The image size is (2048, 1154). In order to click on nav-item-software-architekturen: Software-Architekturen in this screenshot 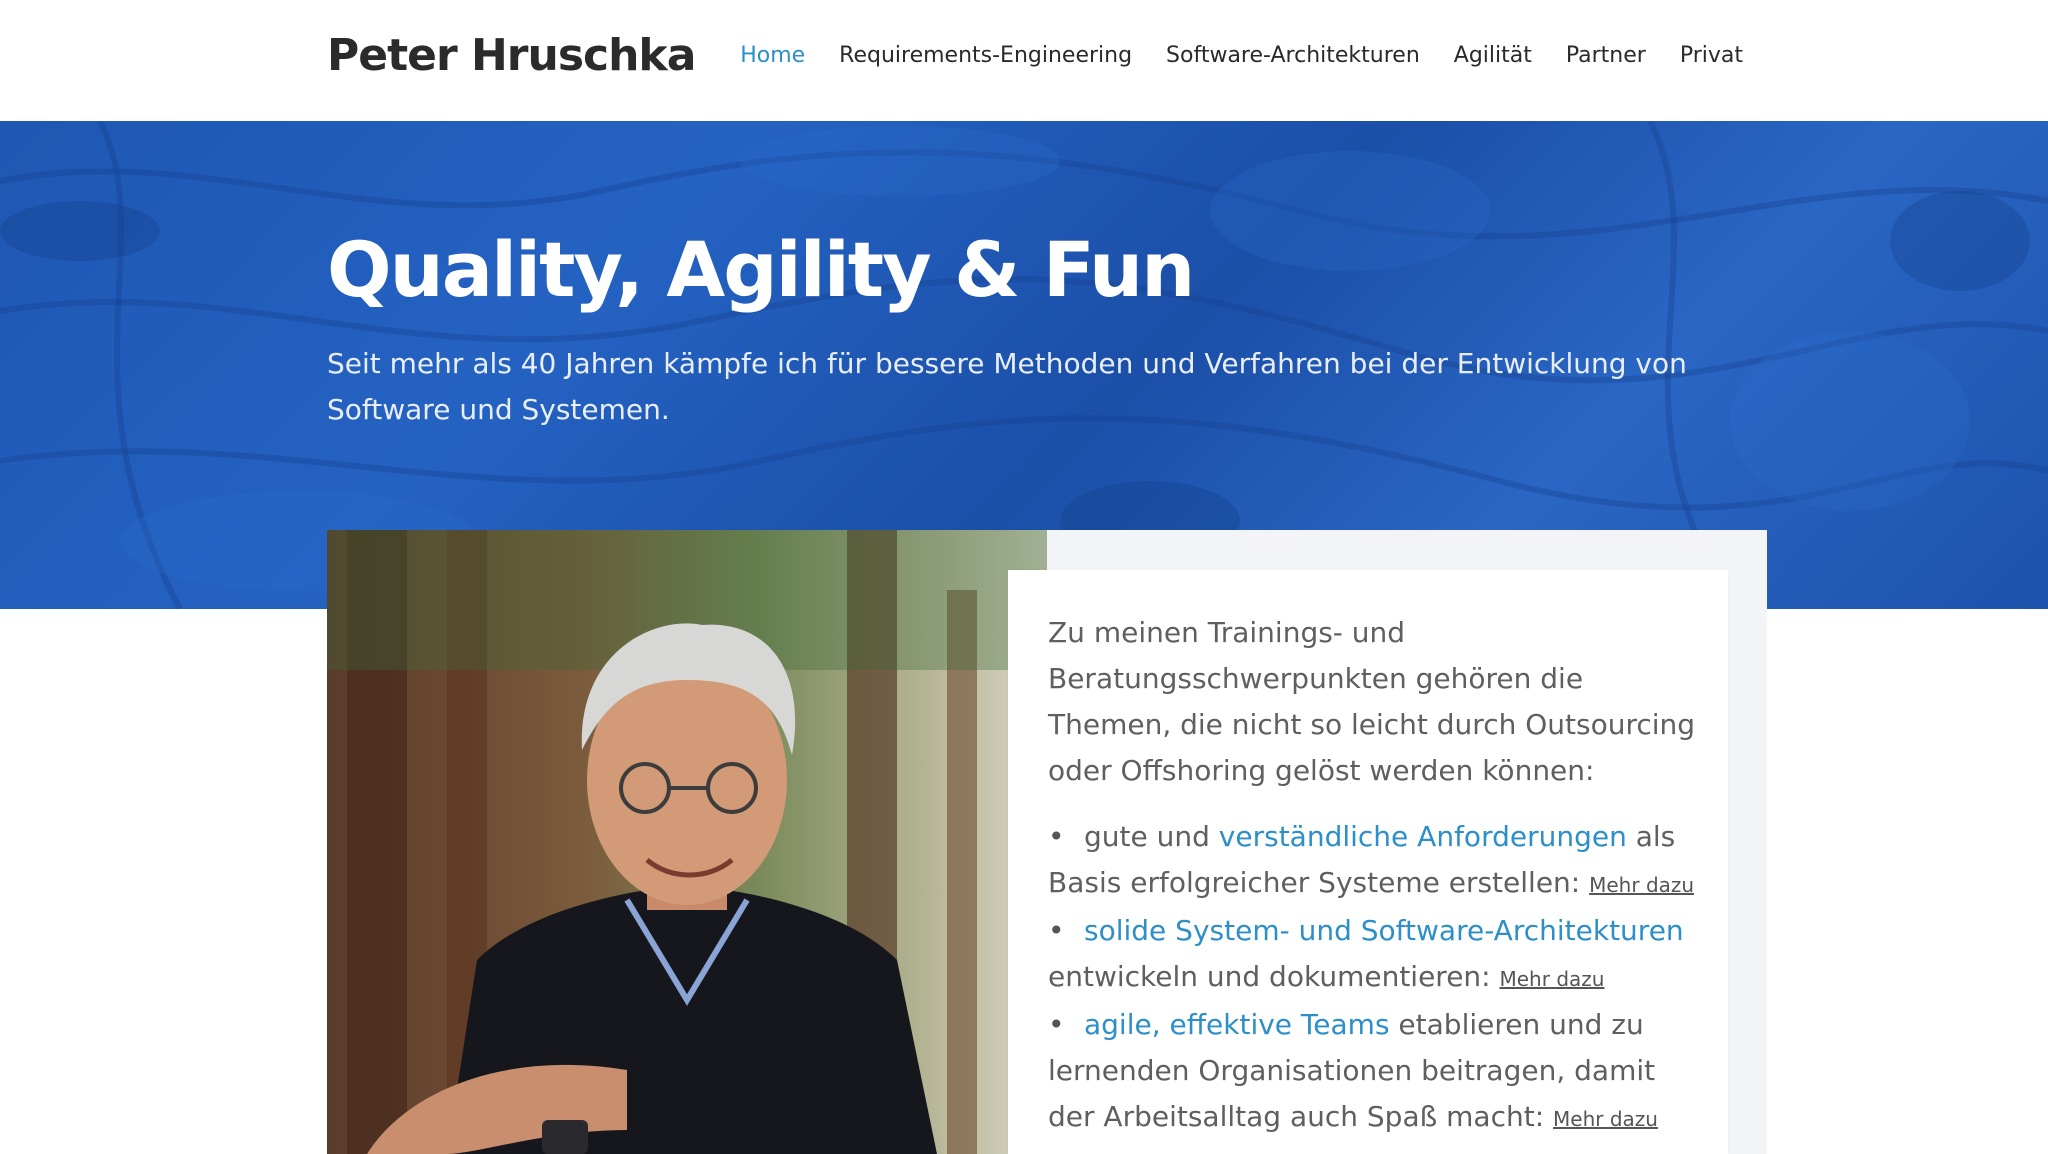, I will do `click(1293, 55)`.